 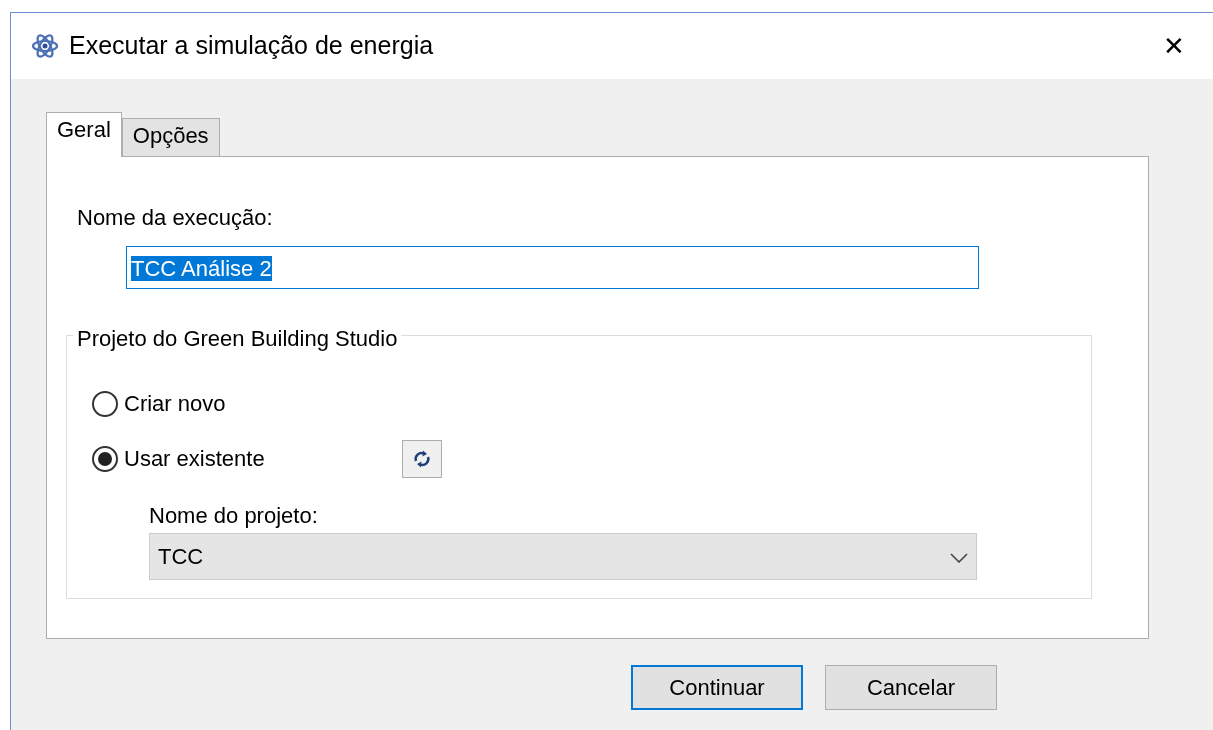 I want to click on input-field: TCC Análise 2, so click(x=552, y=267).